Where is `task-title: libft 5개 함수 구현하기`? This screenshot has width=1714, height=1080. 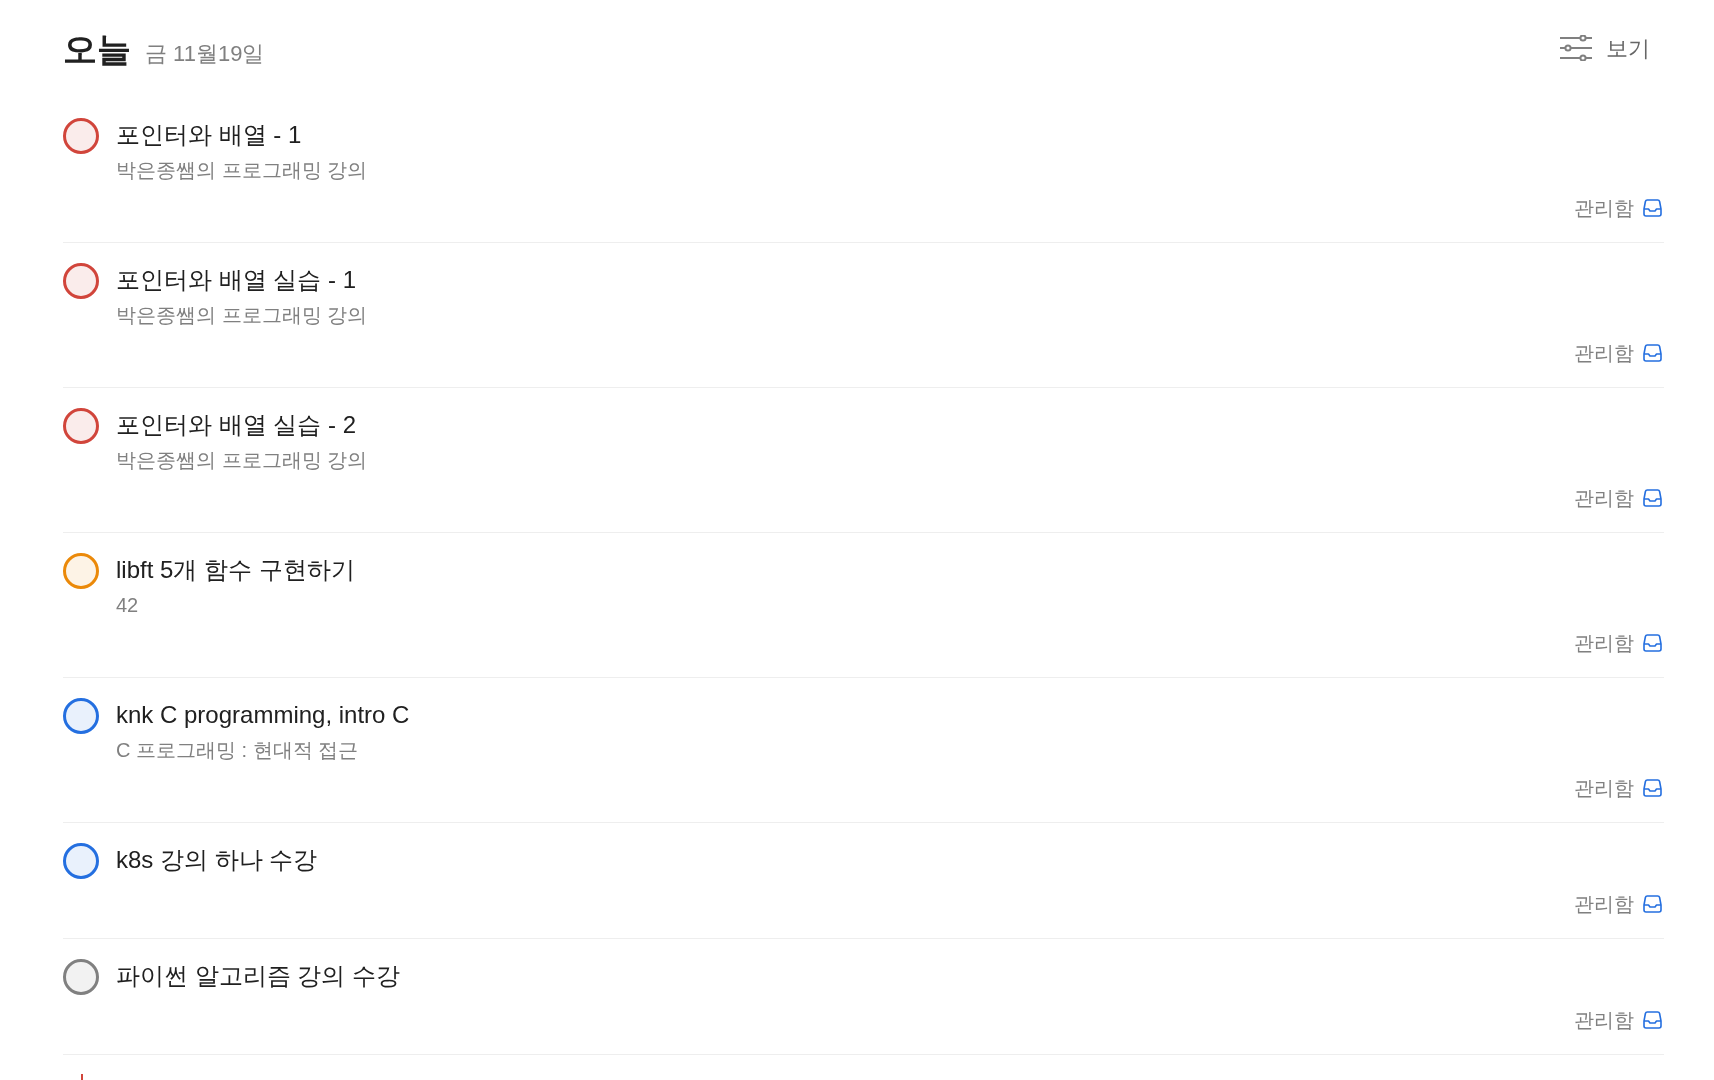 task-title: libft 5개 함수 구현하기 is located at coordinates (235, 570).